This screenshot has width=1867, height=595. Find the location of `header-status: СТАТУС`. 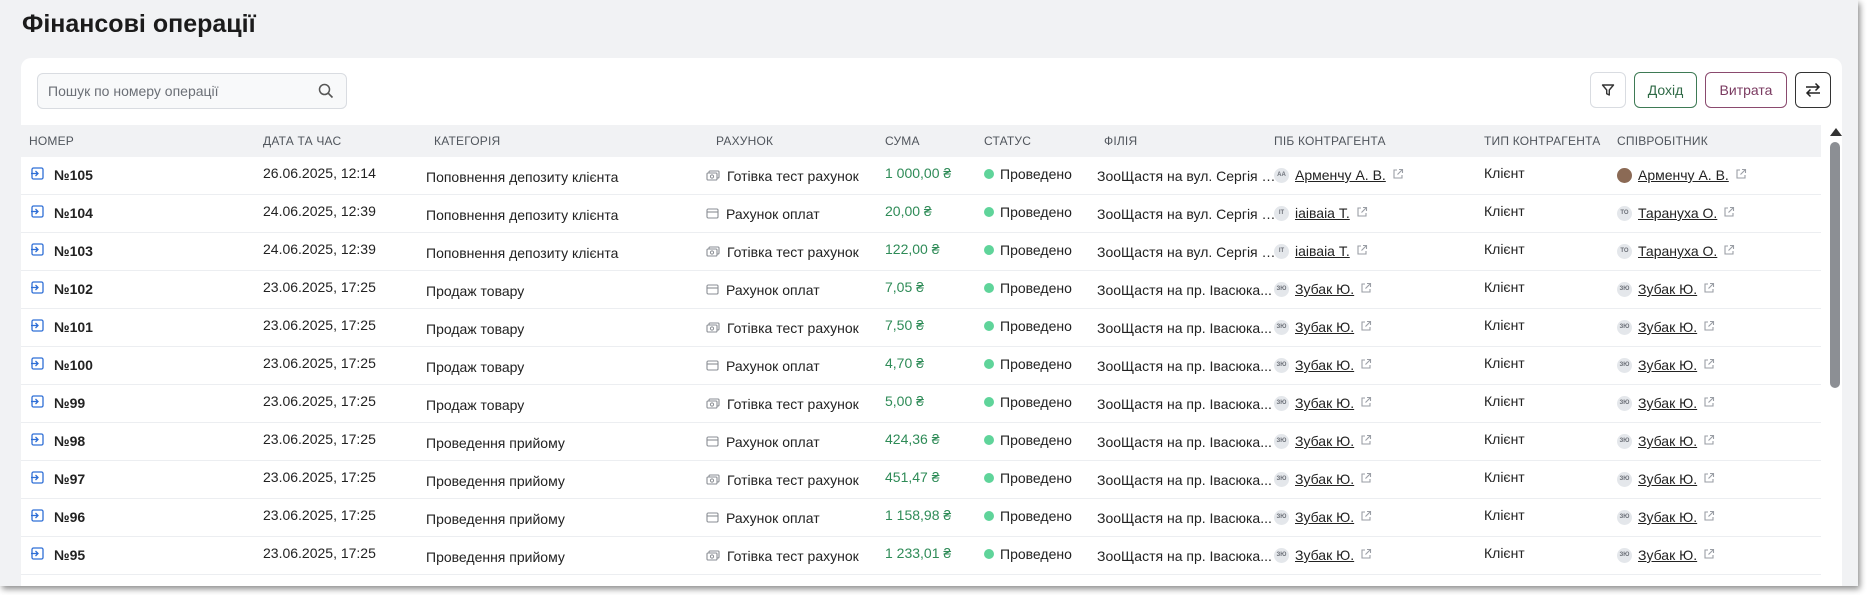

header-status: СТАТУС is located at coordinates (1007, 141).